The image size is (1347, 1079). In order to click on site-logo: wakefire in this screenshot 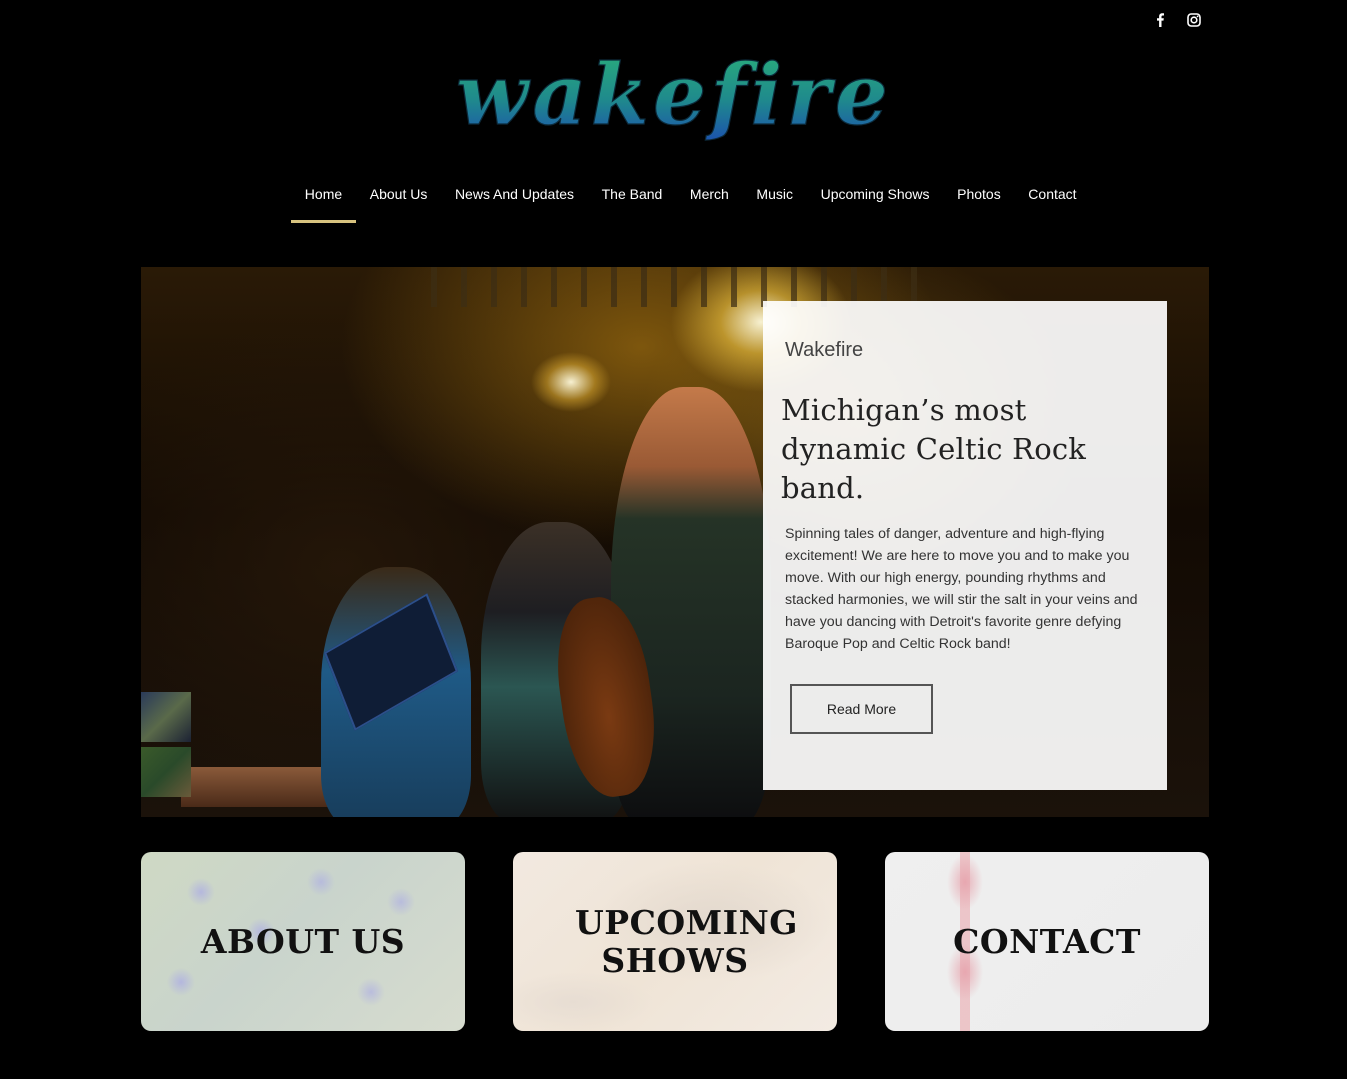, I will do `click(673, 107)`.